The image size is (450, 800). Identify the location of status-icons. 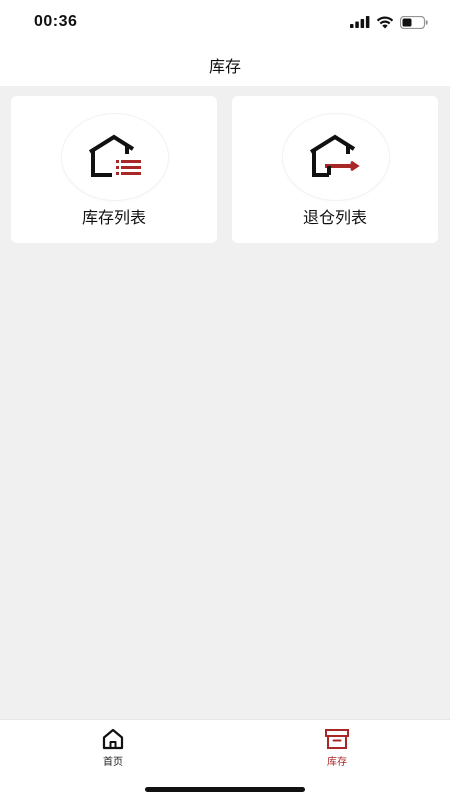
(389, 22).